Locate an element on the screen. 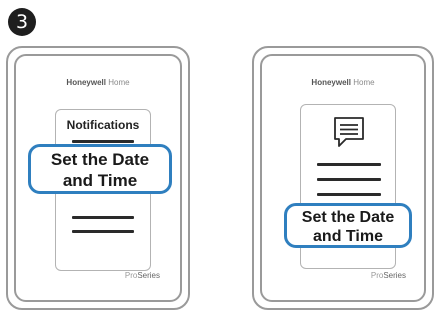  panel-title: Notifications is located at coordinates (103, 125).